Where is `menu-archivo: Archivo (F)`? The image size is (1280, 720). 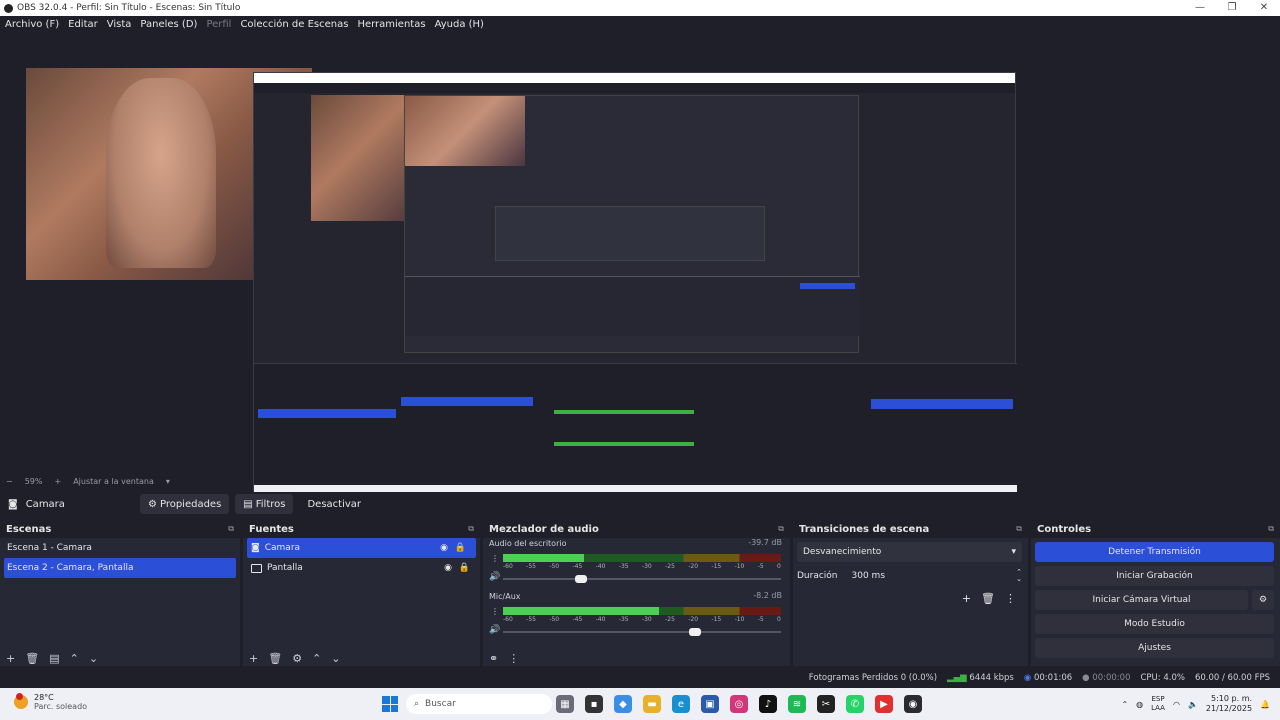
menu-archivo: Archivo (F) is located at coordinates (32, 24).